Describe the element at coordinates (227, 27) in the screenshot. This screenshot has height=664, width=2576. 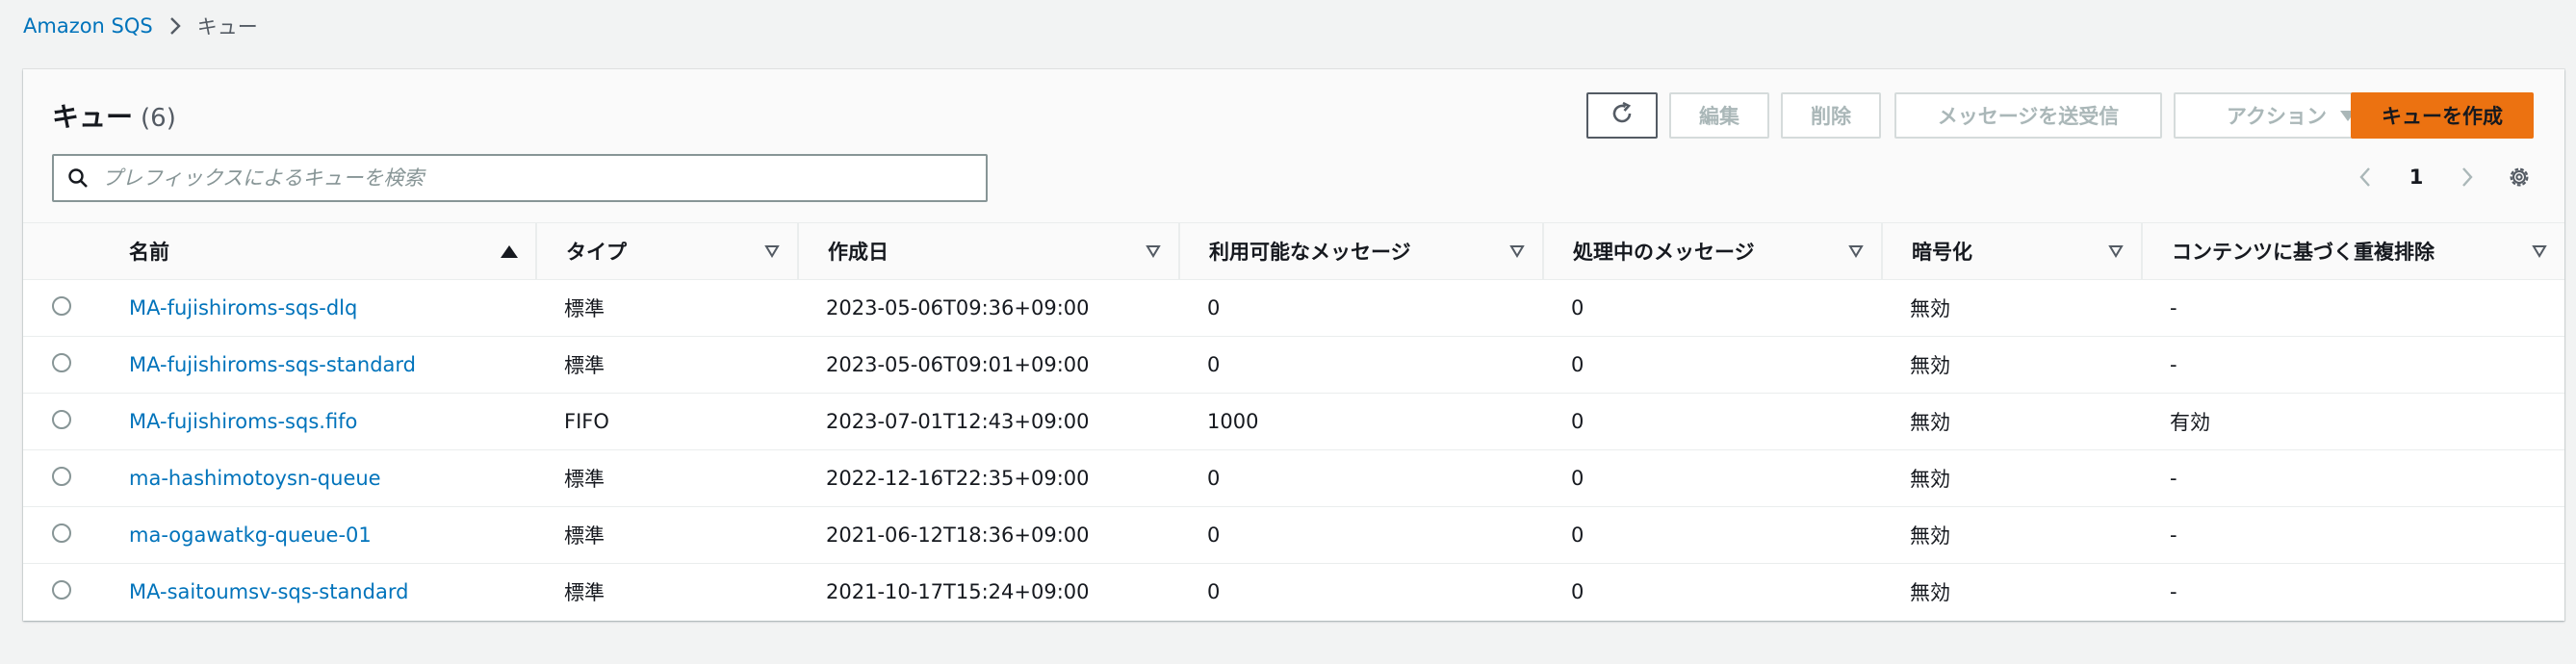
I see `breadcrumb-current: キュー` at that location.